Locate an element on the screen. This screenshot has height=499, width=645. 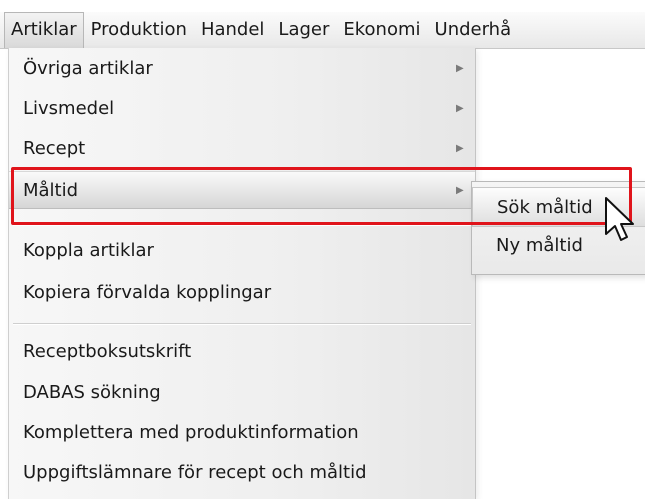
menu-item-label: Kopiera förvalda kopplingar is located at coordinates (147, 292).